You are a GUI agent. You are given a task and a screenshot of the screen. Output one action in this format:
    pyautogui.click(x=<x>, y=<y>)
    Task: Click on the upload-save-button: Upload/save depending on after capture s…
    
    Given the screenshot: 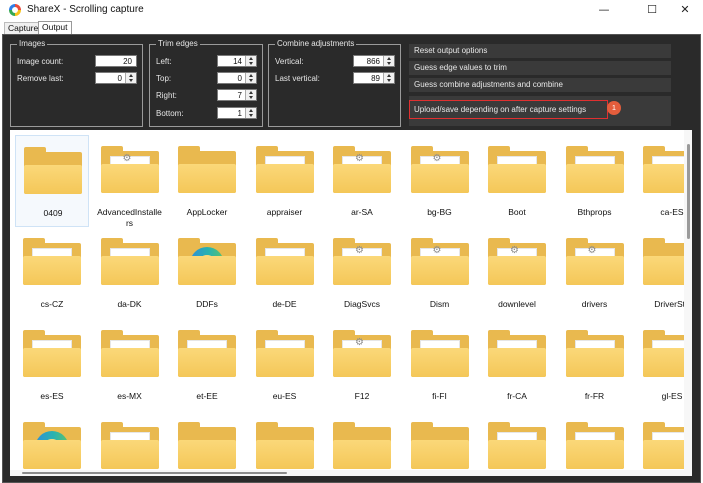 What is the action you would take?
    pyautogui.click(x=508, y=109)
    